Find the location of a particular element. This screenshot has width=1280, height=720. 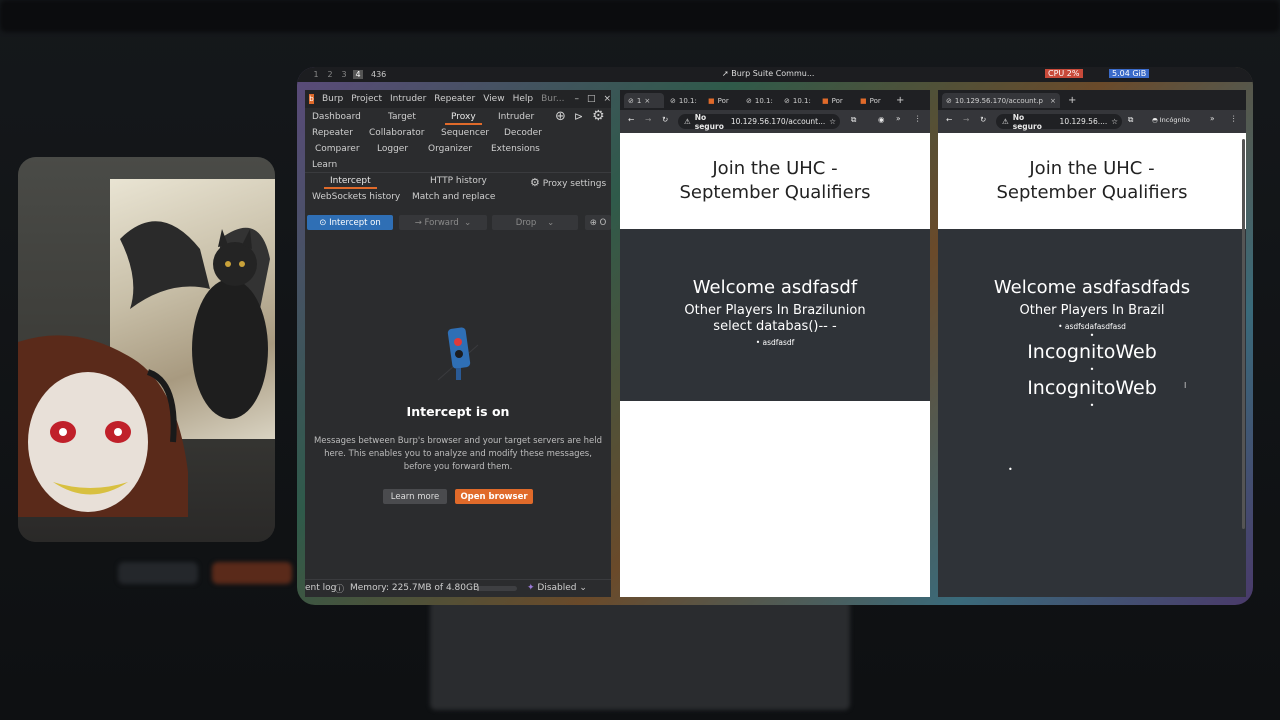

workspace-1: 1 is located at coordinates (316, 74).